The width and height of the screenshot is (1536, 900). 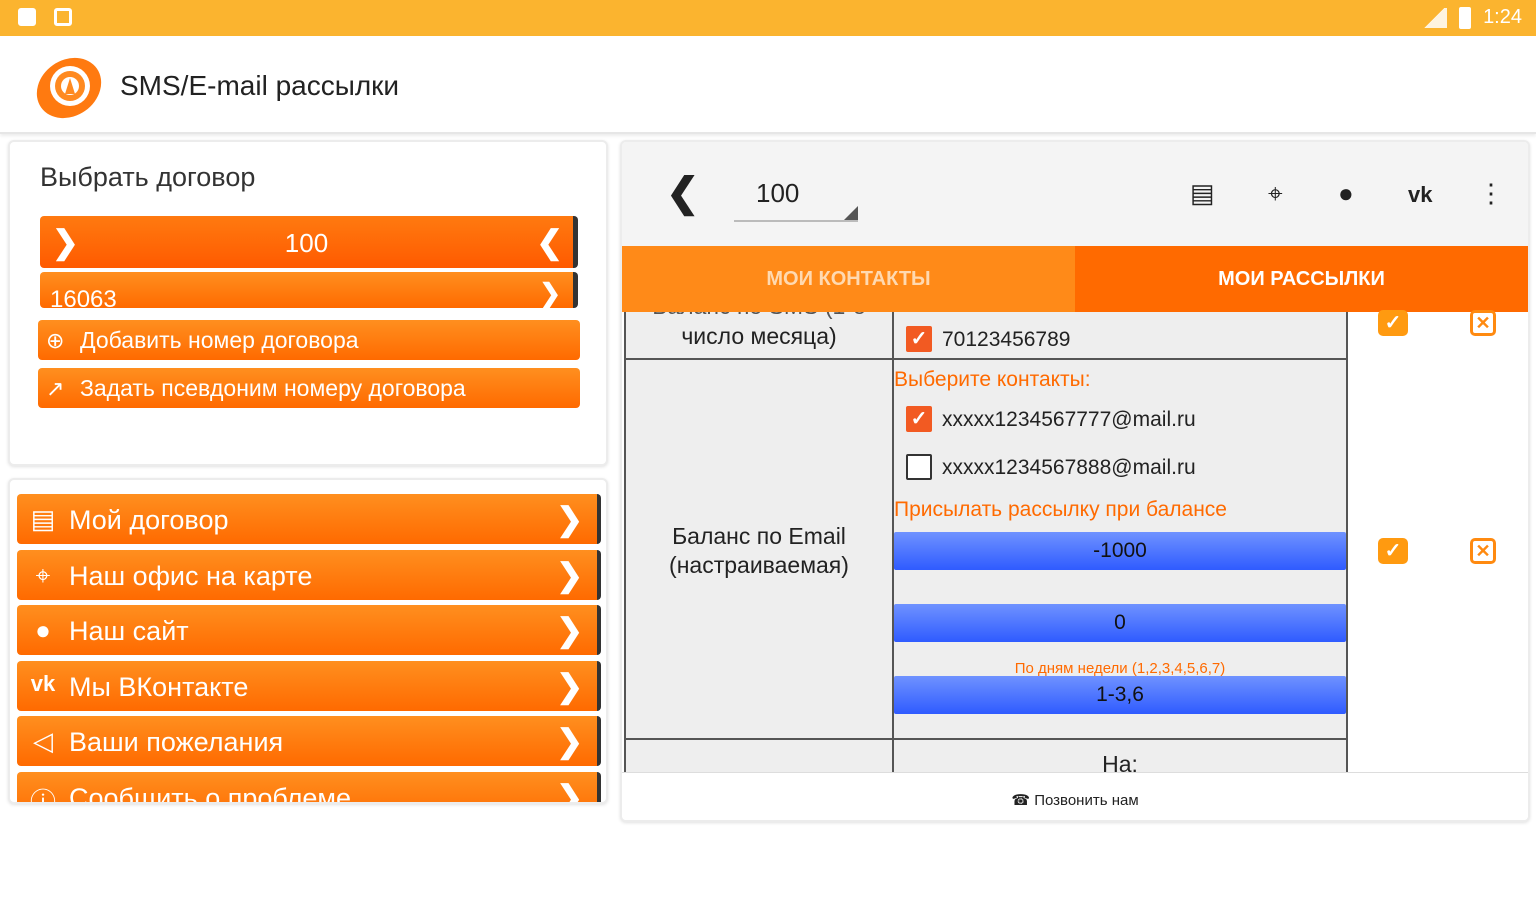 I want to click on days-of-week-label: По дням недели (1,2,3,4,5,6,7), so click(x=1120, y=668).